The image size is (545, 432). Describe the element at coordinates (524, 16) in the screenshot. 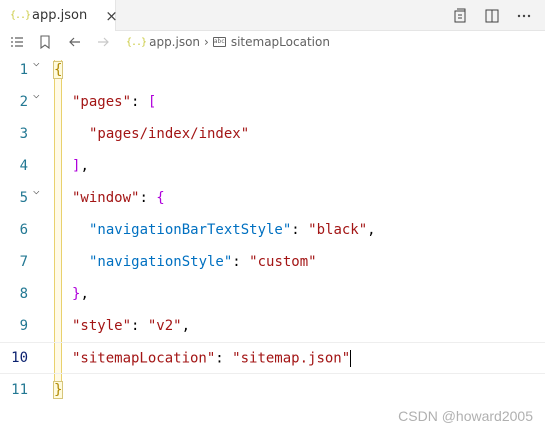

I see `more-actions-icon` at that location.